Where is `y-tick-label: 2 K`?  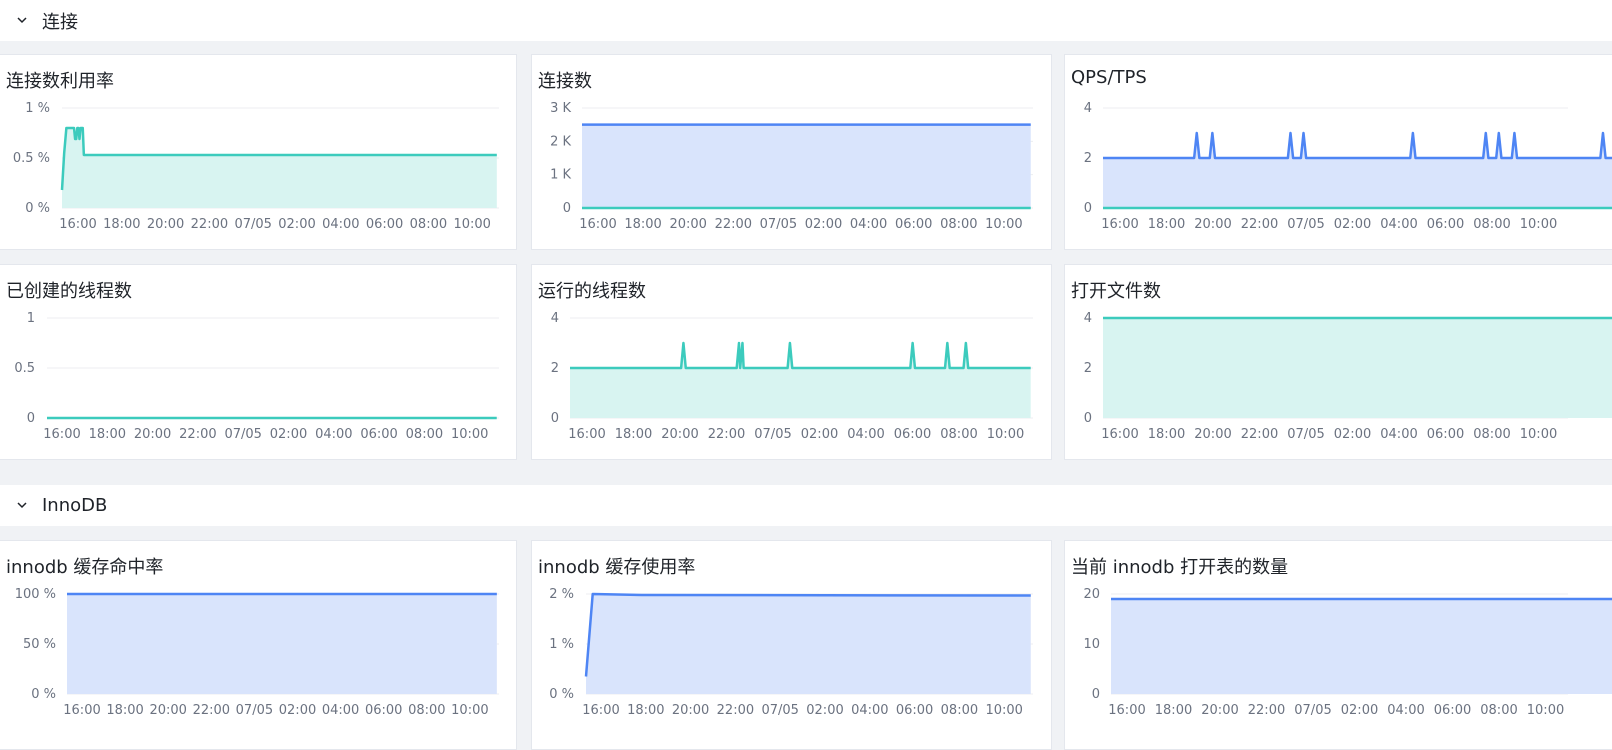 y-tick-label: 2 K is located at coordinates (560, 141).